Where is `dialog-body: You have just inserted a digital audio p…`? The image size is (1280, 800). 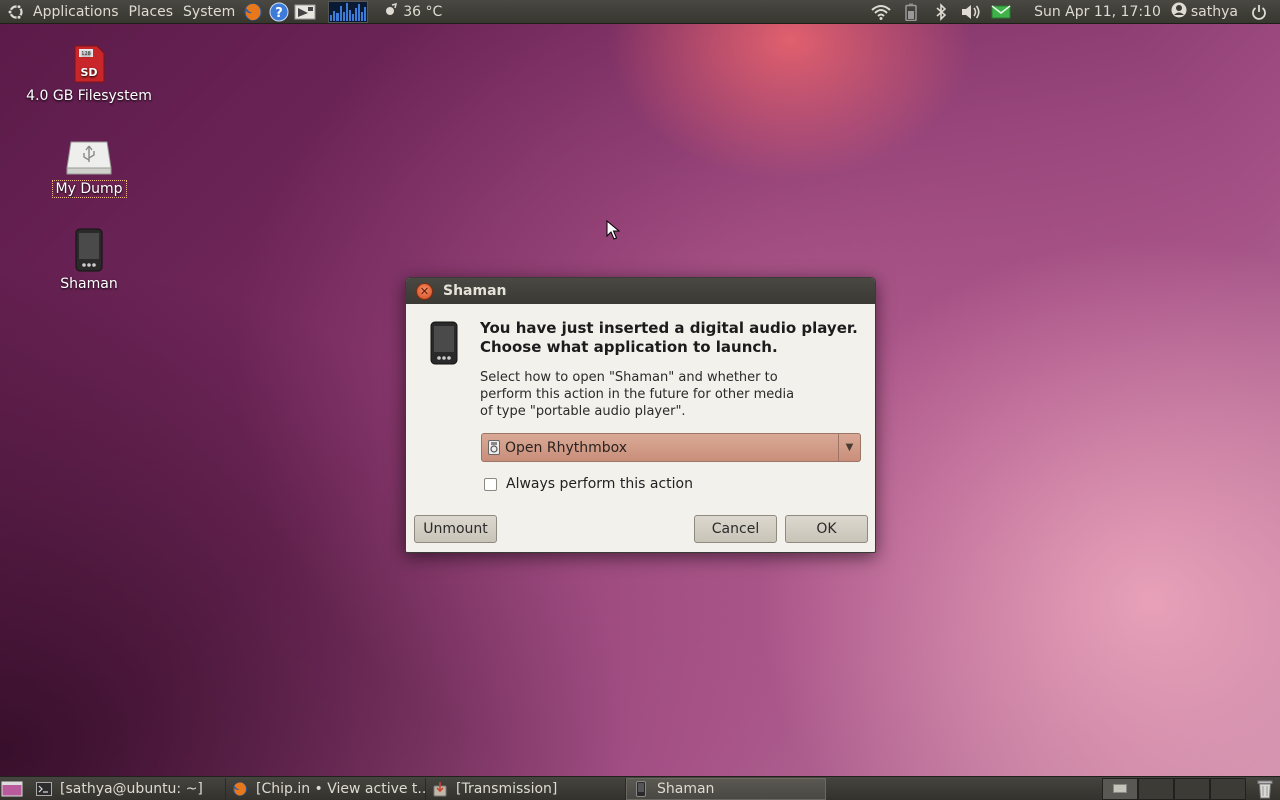 dialog-body: You have just inserted a digital audio p… is located at coordinates (640, 428).